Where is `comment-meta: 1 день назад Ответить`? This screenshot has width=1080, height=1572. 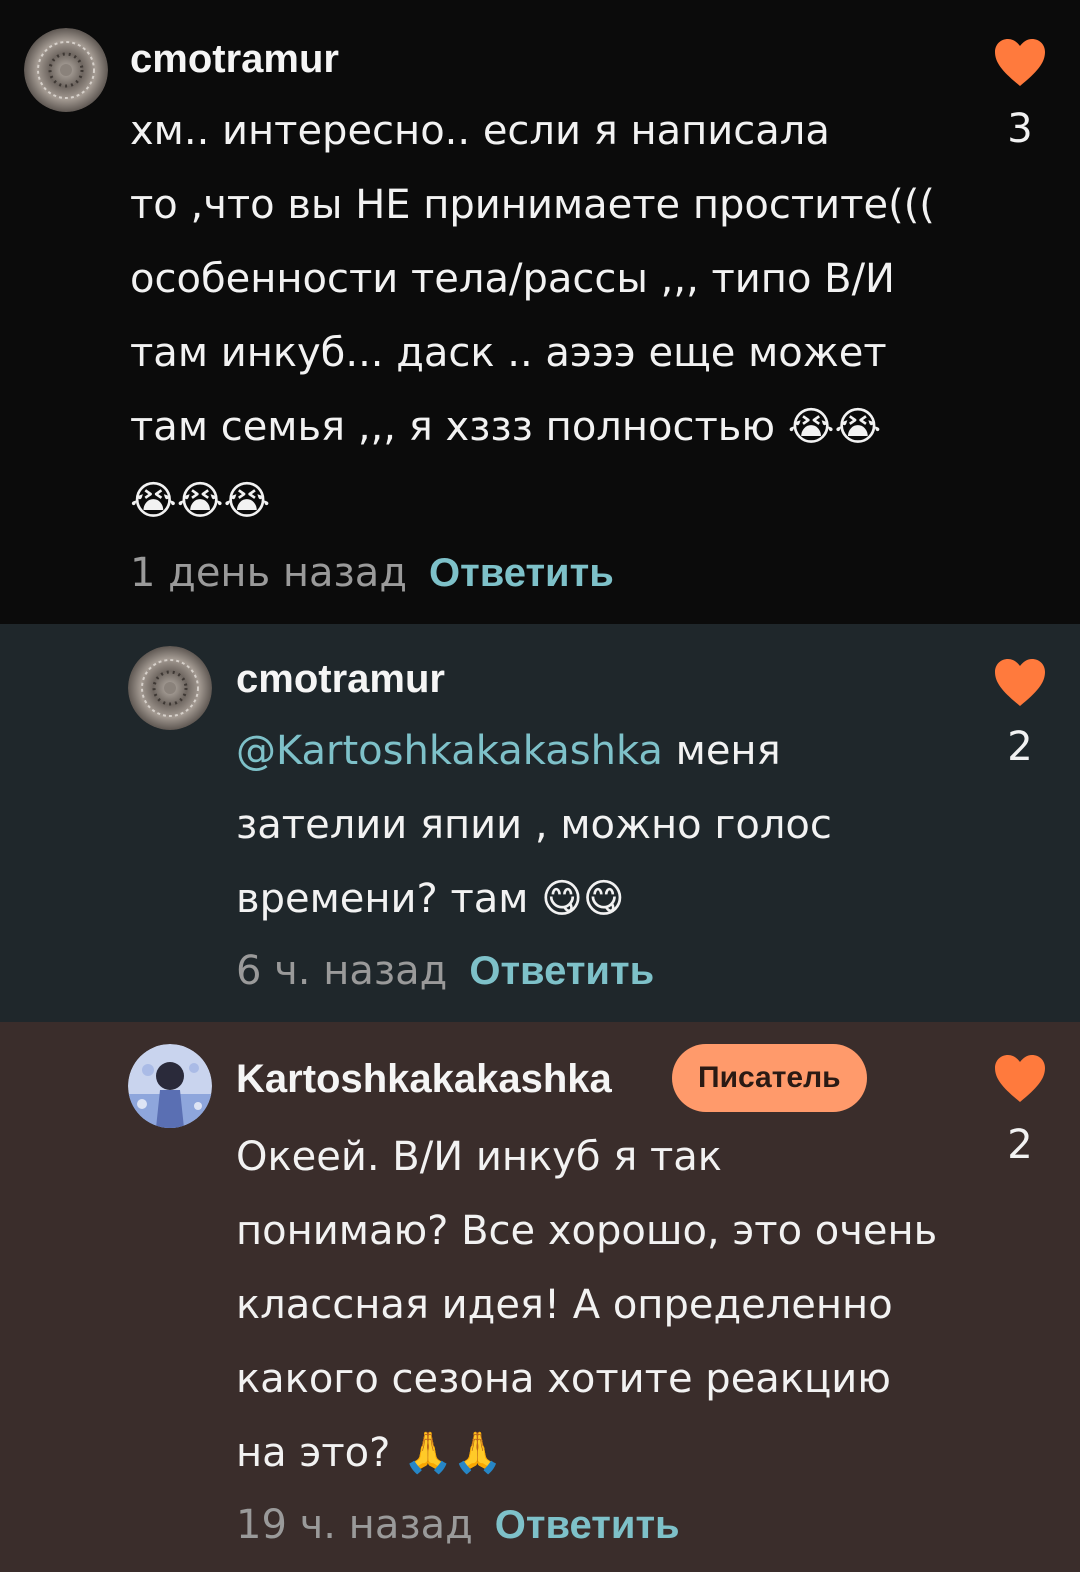
comment-meta: 1 день назад Ответить is located at coordinates (372, 573).